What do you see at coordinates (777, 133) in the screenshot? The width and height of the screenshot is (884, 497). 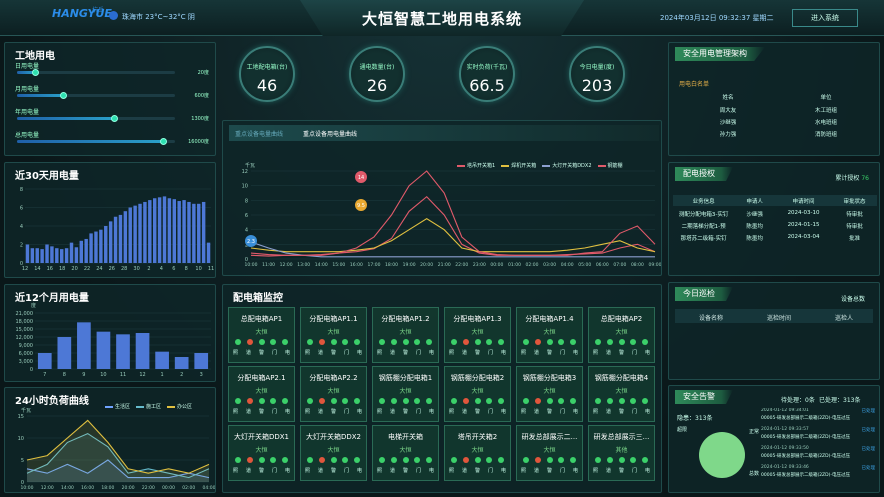 I see `table-row: 孙力强 消防班组` at bounding box center [777, 133].